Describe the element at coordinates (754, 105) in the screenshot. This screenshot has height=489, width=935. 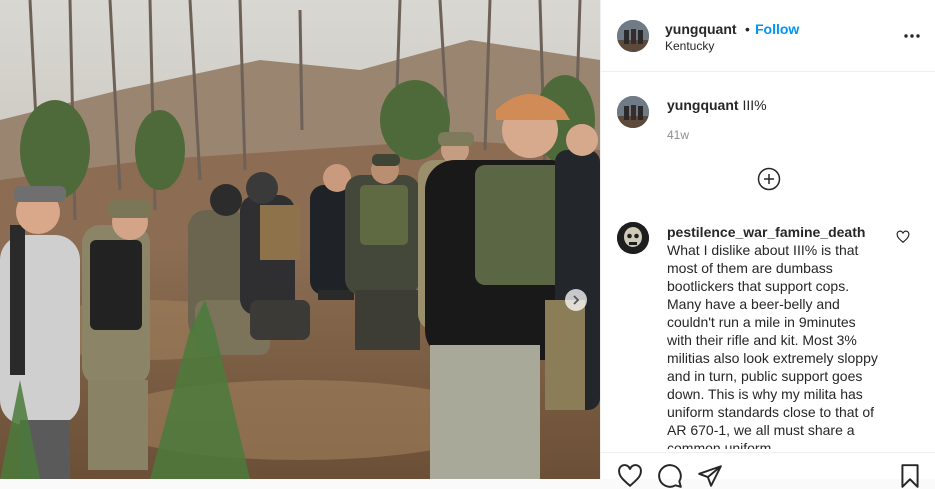
I see `caption-text: III%` at that location.